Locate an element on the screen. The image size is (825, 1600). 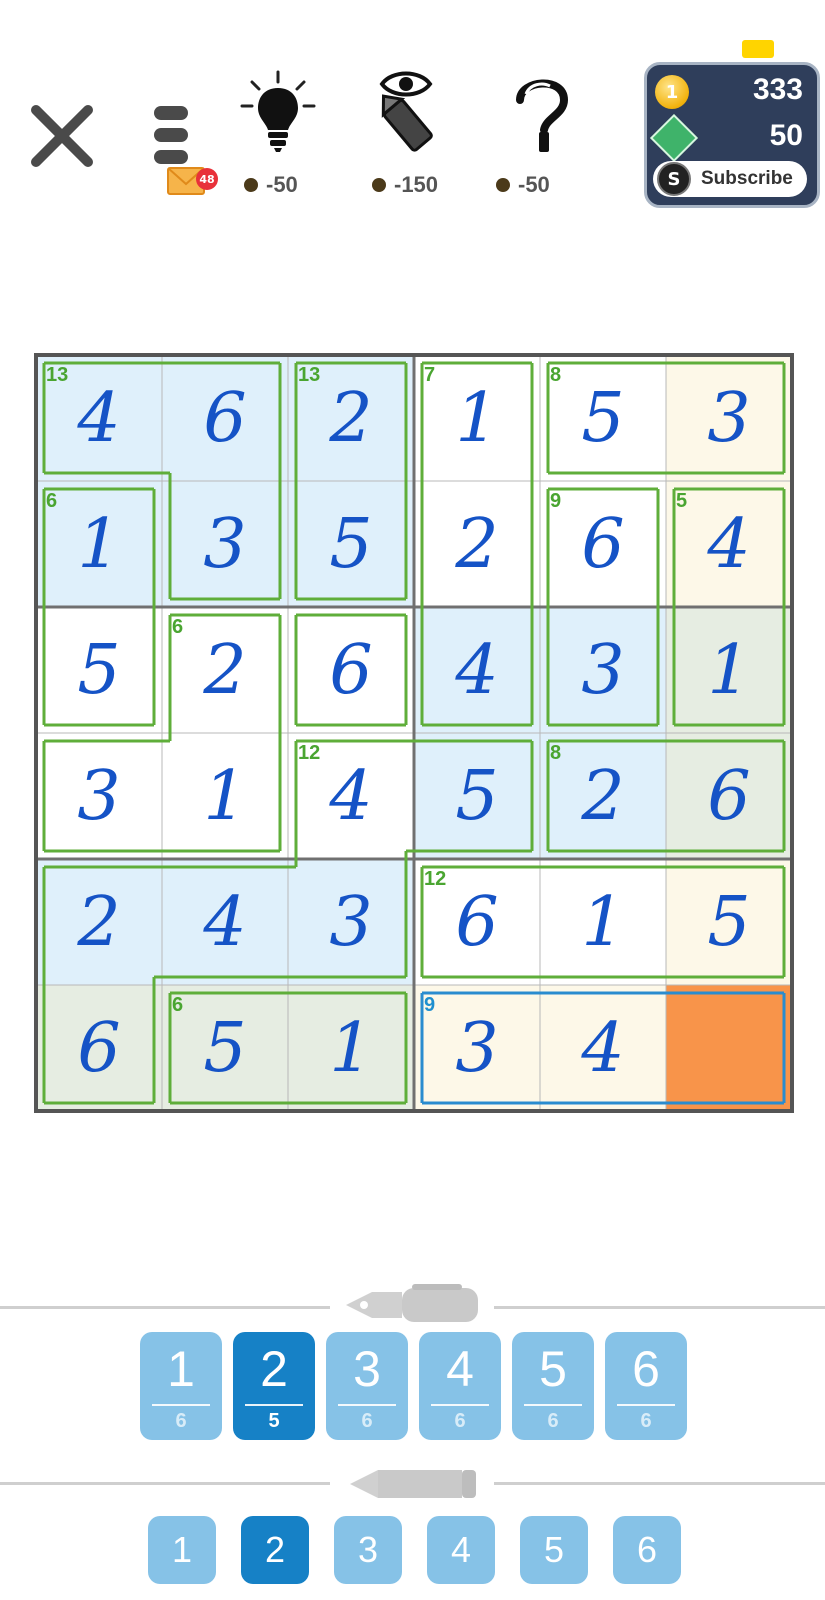
menu-button is located at coordinates (173, 136).